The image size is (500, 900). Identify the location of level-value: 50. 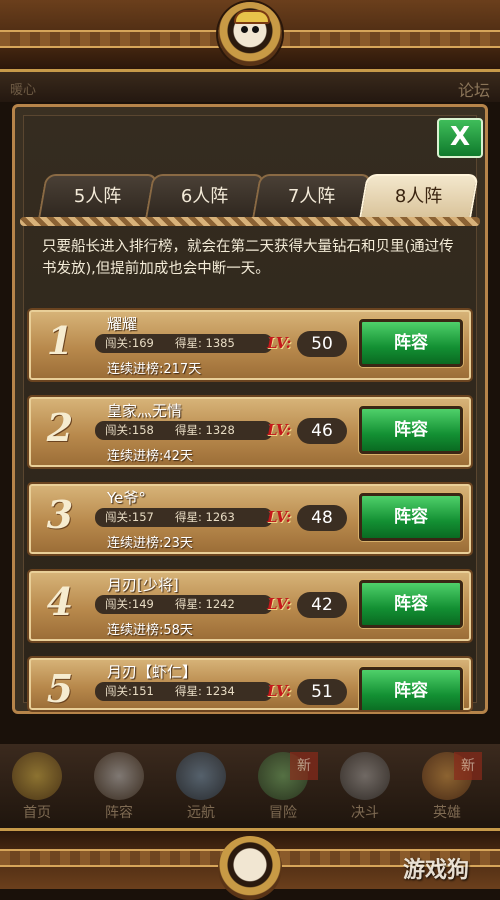
(322, 344).